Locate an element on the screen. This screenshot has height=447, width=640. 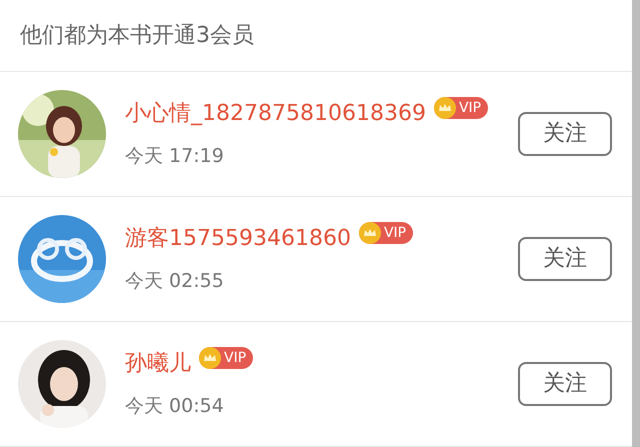
timestamp: 今天 17:19 is located at coordinates (175, 157).